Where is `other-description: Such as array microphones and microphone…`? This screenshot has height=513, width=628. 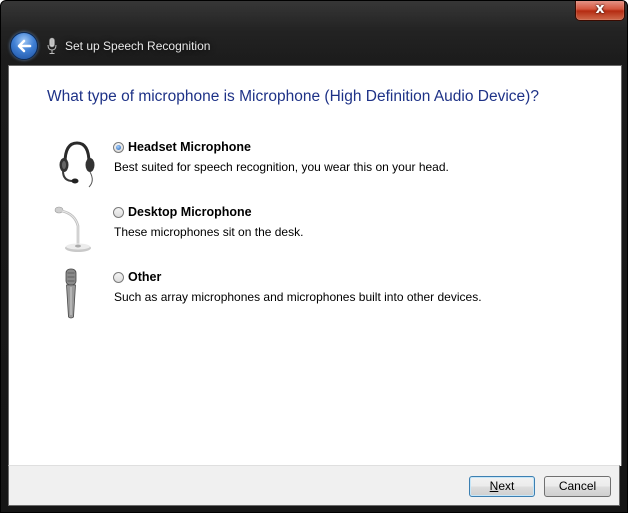 other-description: Such as array microphones and microphone… is located at coordinates (298, 297).